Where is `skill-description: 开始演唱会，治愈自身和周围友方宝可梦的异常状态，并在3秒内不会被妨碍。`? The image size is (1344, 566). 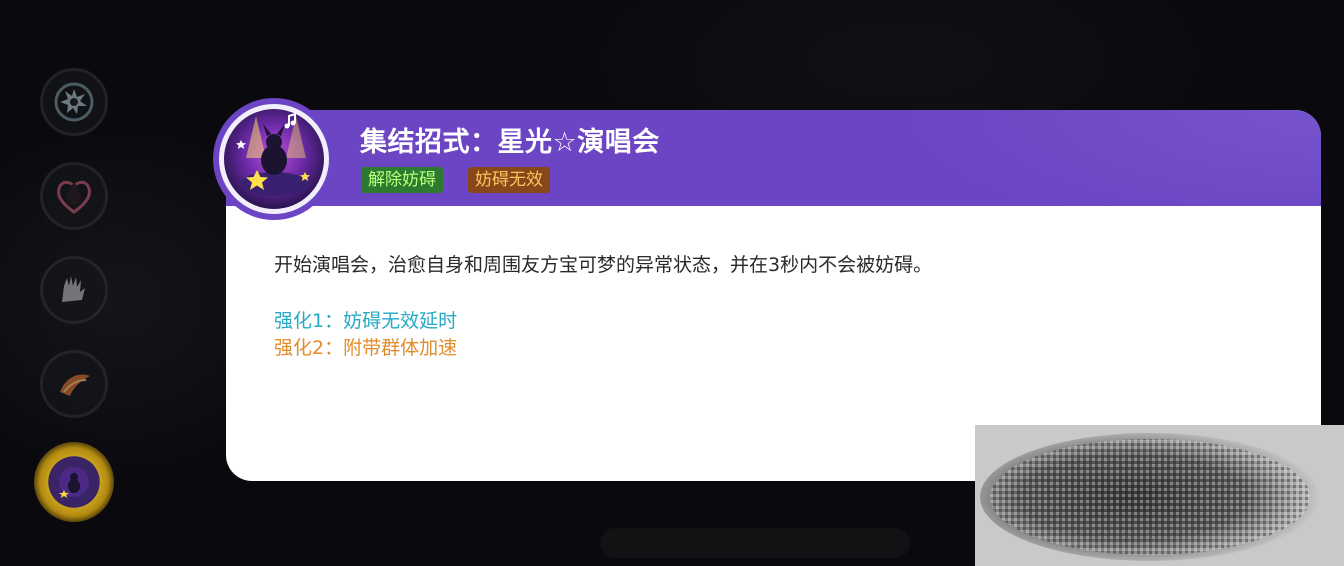
skill-description: 开始演唱会，治愈自身和周围友方宝可梦的异常状态，并在3秒内不会被妨碍。 is located at coordinates (603, 265).